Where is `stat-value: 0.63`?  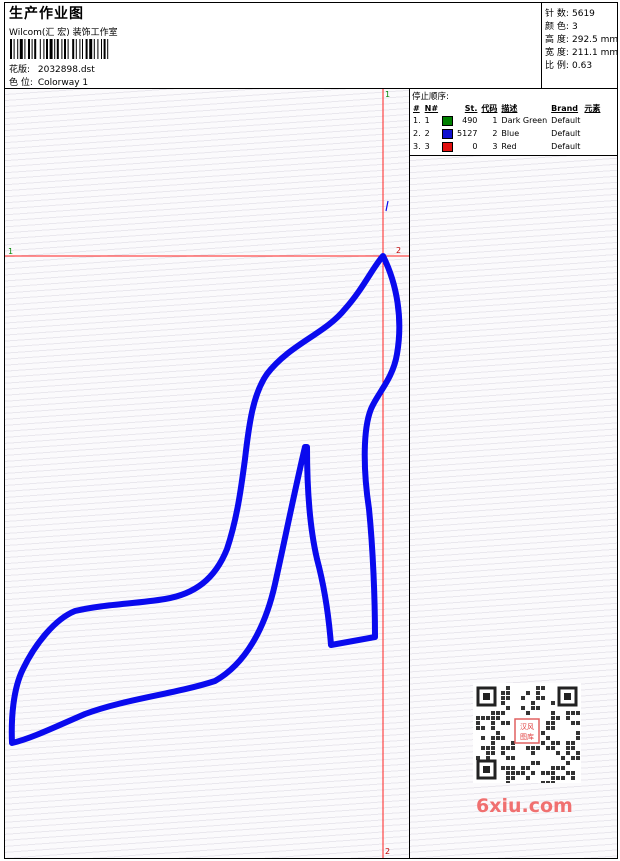
stat-value: 0.63 is located at coordinates (582, 66).